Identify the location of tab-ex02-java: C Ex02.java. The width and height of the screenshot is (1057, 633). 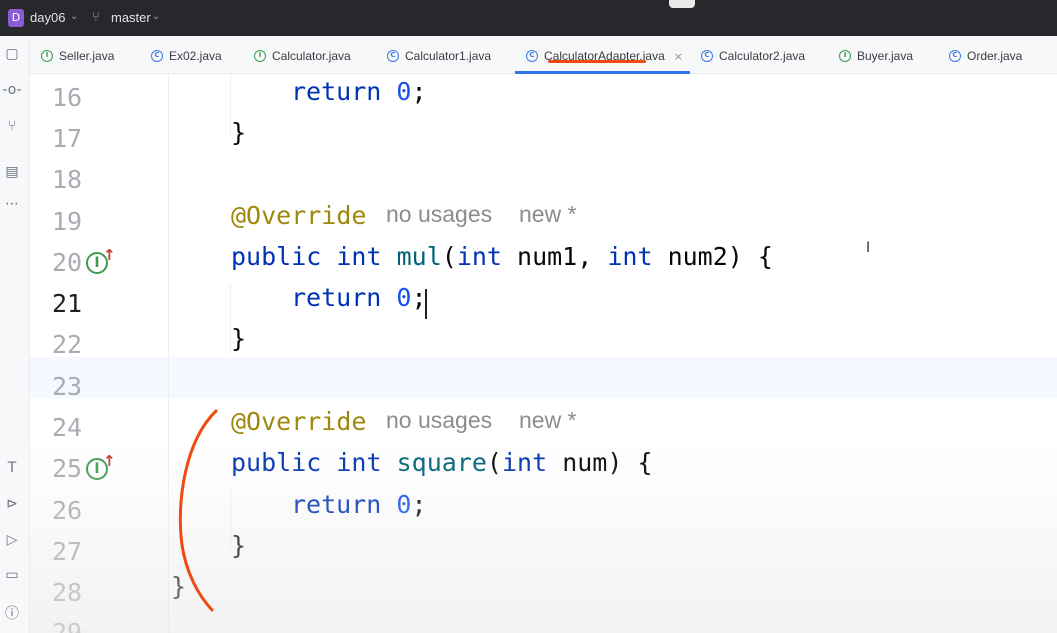
(186, 56).